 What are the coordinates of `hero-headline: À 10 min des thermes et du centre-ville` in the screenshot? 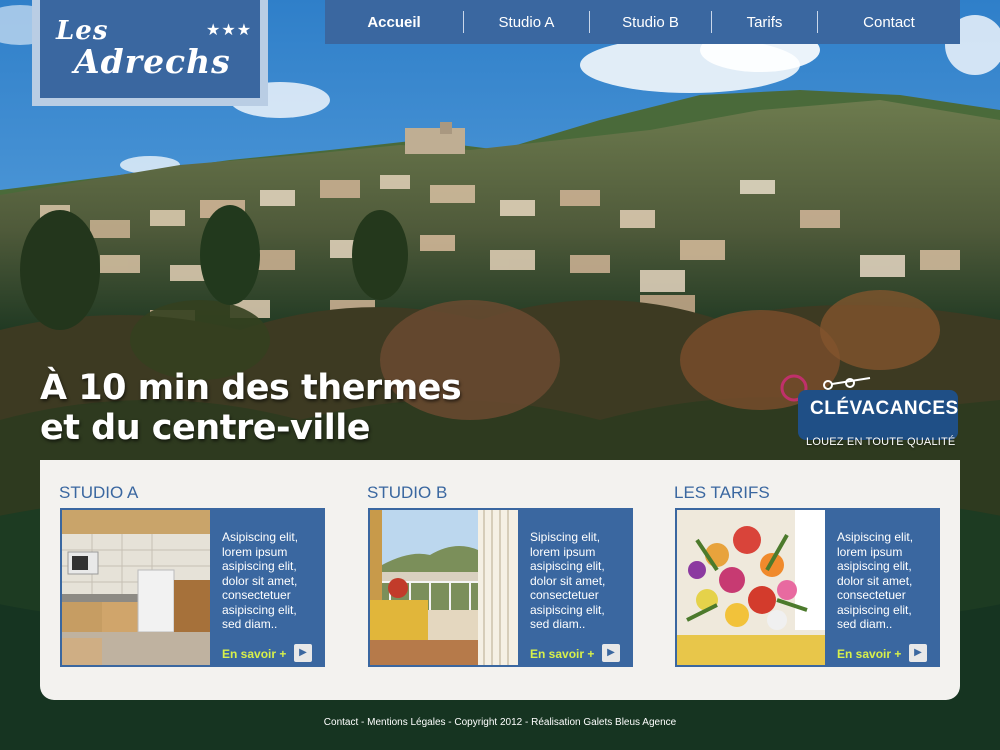 It's located at (251, 408).